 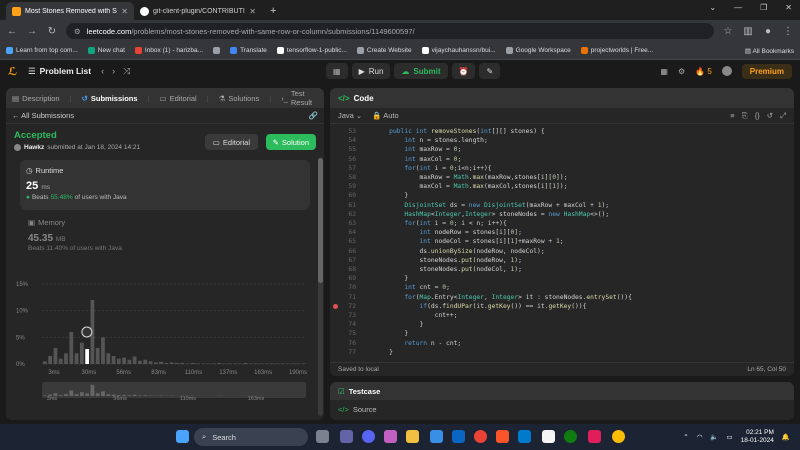 I want to click on problem-list-button: ☰ Problem List, so click(x=59, y=71).